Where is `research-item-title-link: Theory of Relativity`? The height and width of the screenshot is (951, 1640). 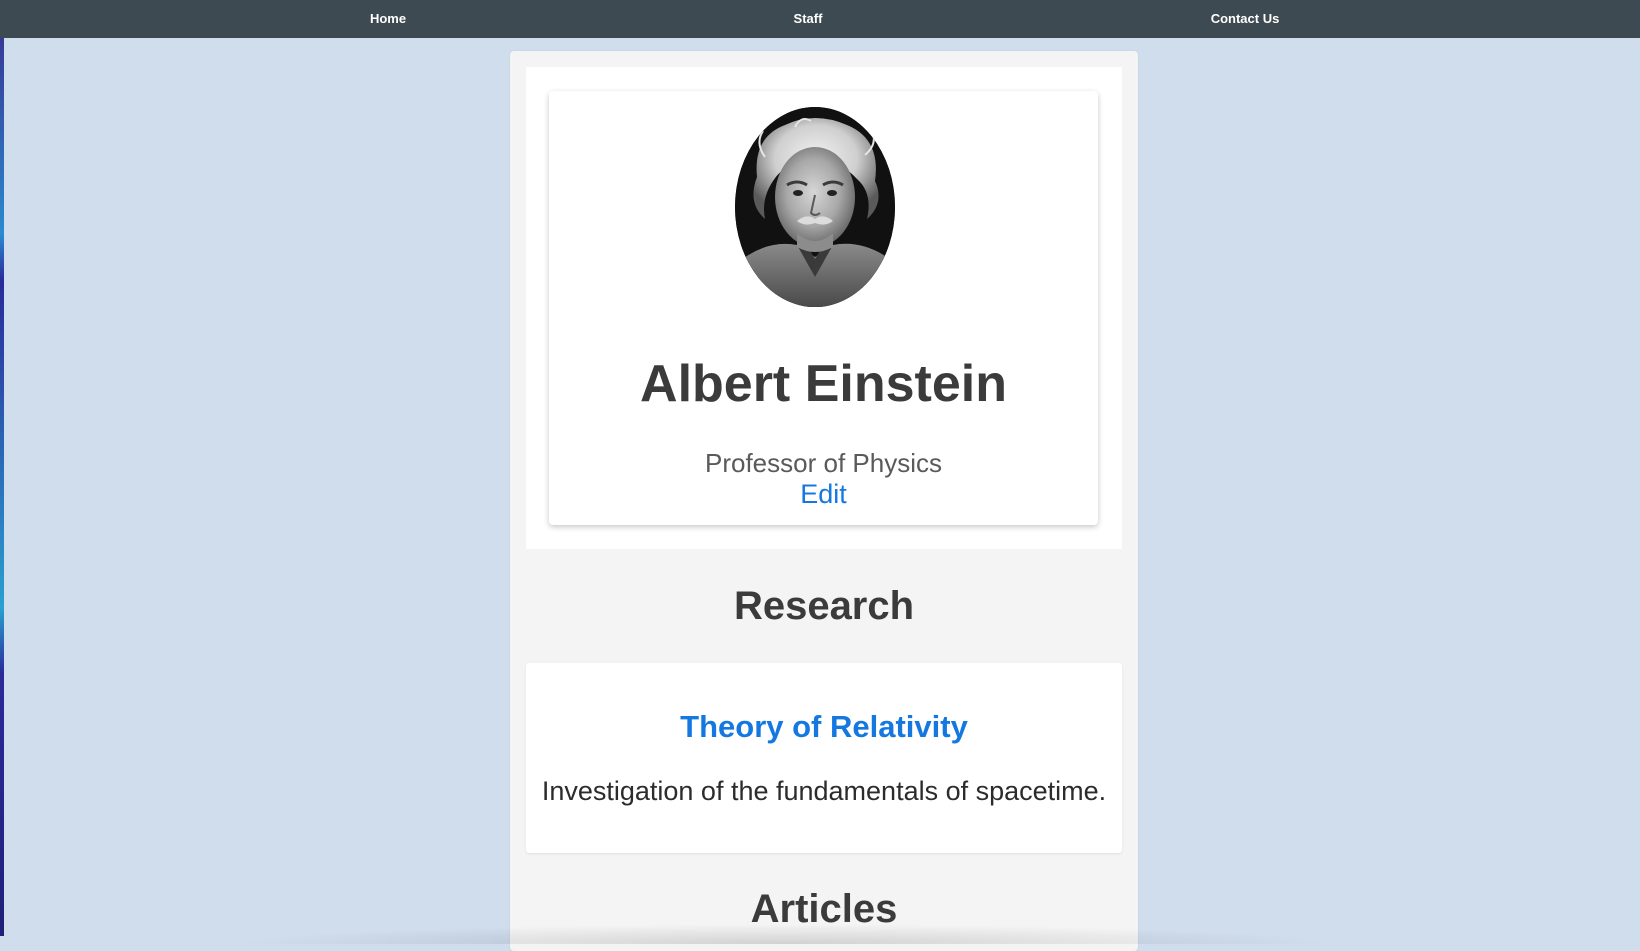
research-item-title-link: Theory of Relativity is located at coordinates (824, 727).